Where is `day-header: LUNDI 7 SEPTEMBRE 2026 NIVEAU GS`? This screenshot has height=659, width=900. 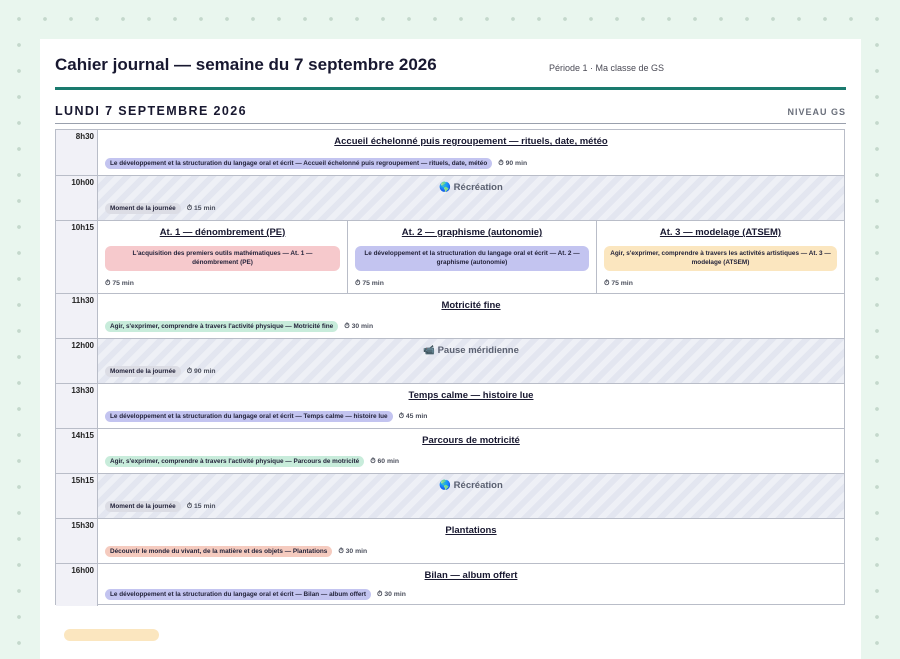 day-header: LUNDI 7 SEPTEMBRE 2026 NIVEAU GS is located at coordinates (450, 113).